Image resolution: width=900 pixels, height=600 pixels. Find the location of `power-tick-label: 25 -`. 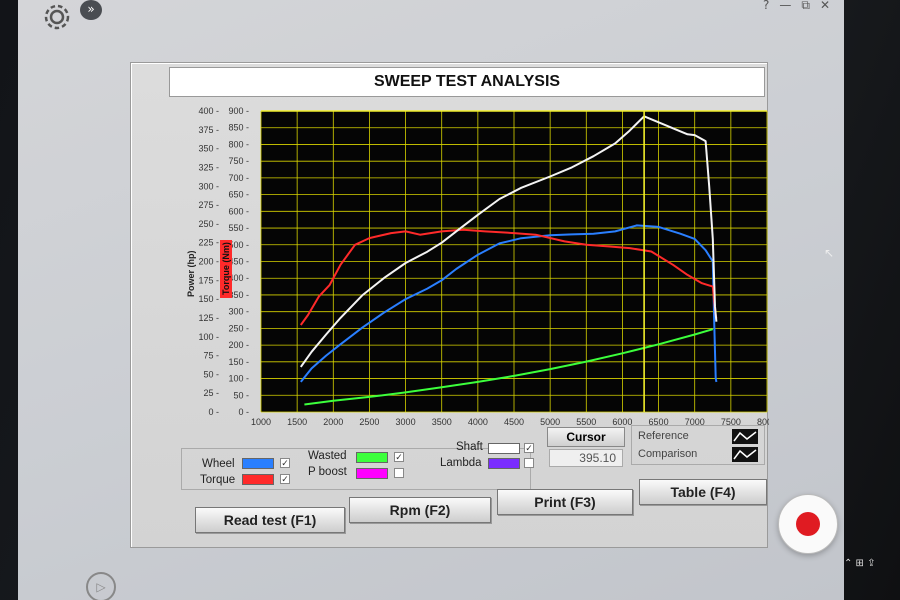

power-tick-label: 25 - is located at coordinates (211, 393).